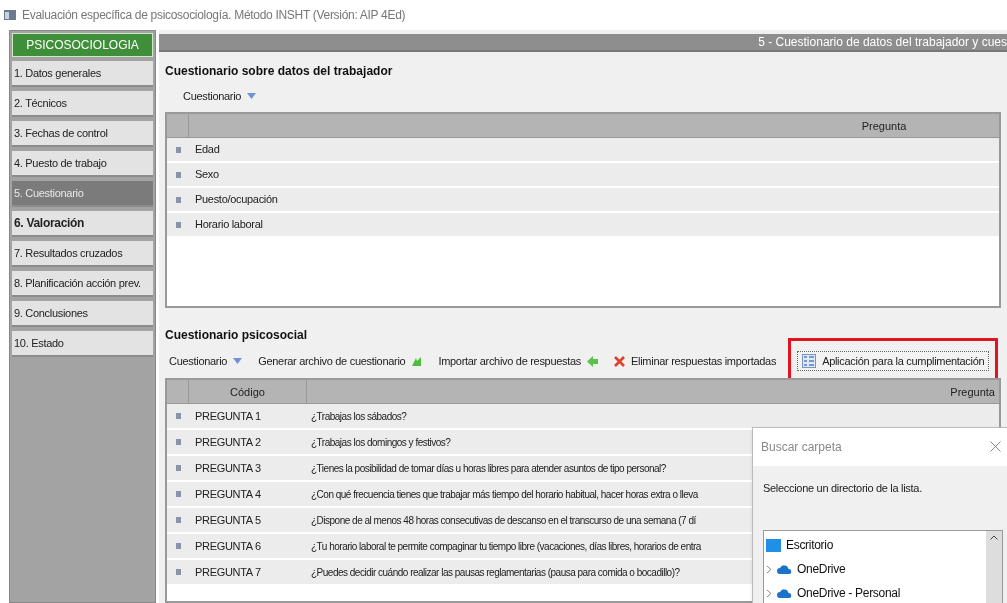 The image size is (1007, 603). Describe the element at coordinates (279, 71) in the screenshot. I see `section-title: Cuestionario sobre datos del trabajador` at that location.